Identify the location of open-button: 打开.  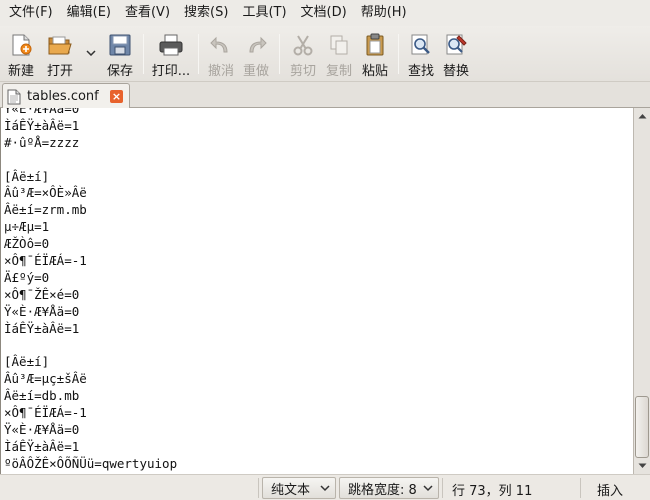
(60, 53).